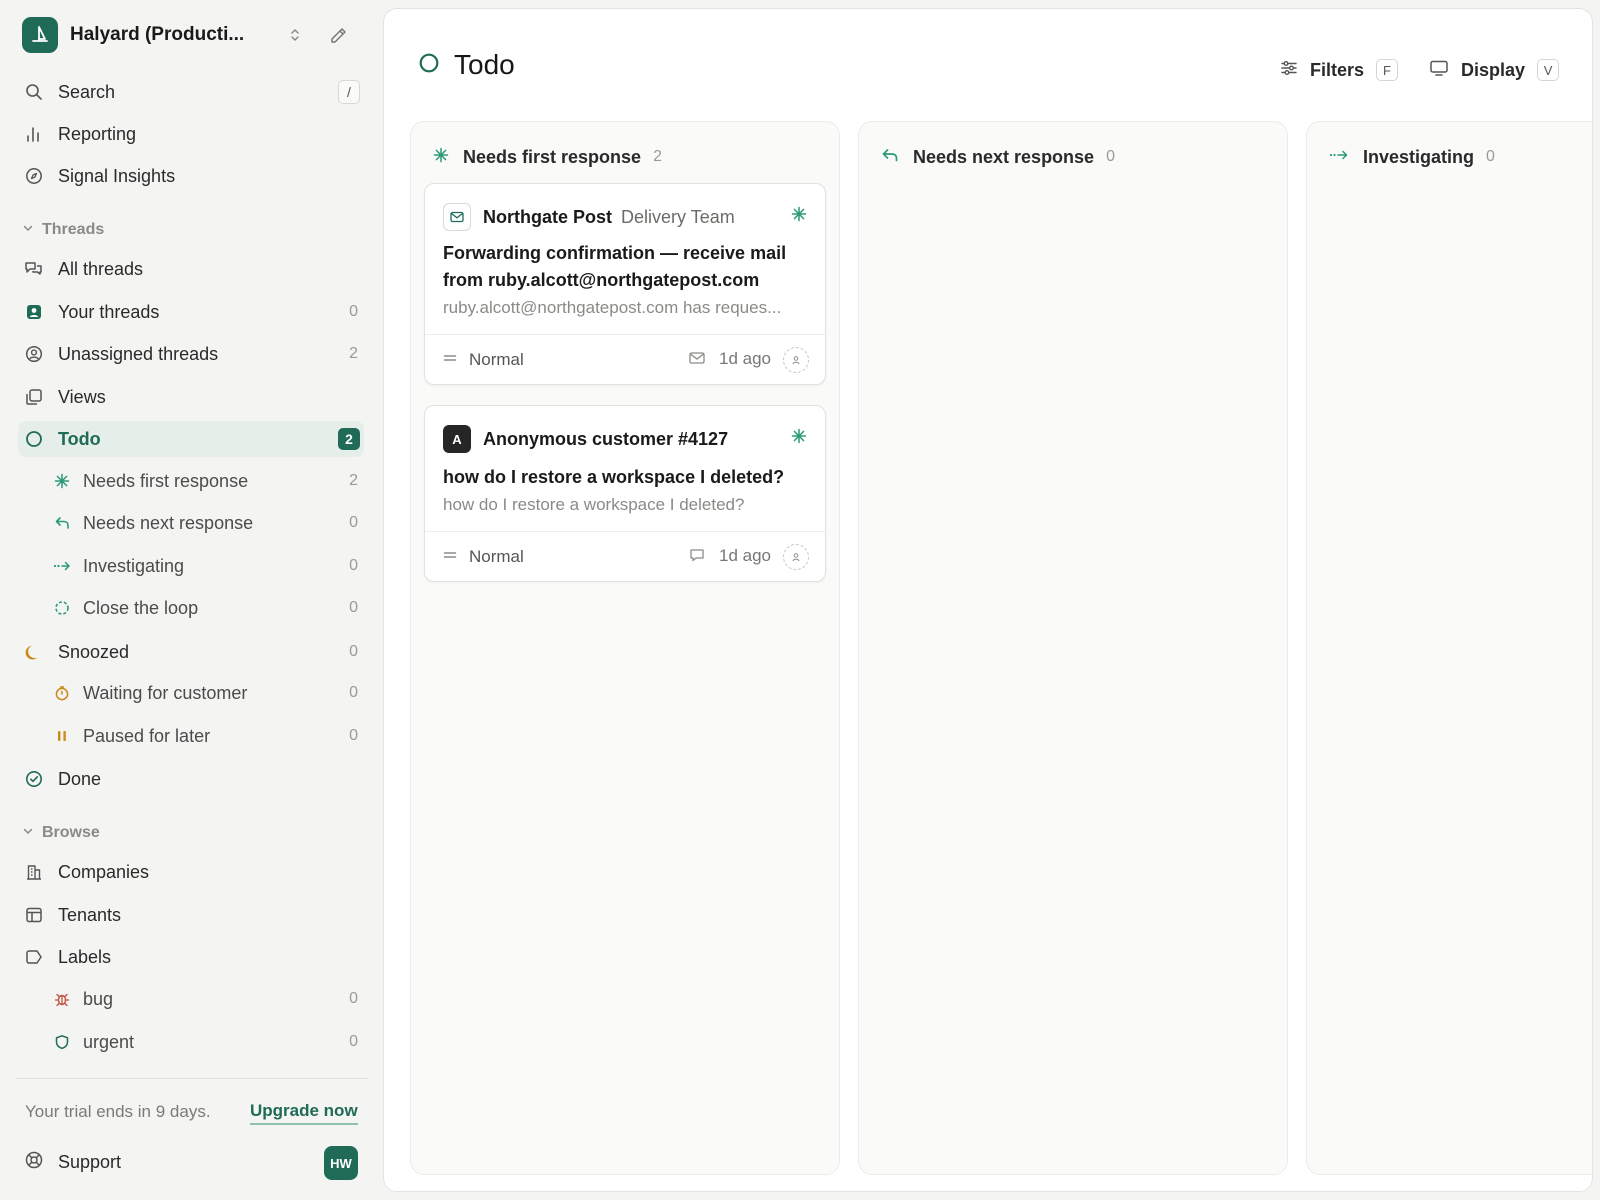  What do you see at coordinates (552, 156) in the screenshot?
I see `column-title: Needs first response` at bounding box center [552, 156].